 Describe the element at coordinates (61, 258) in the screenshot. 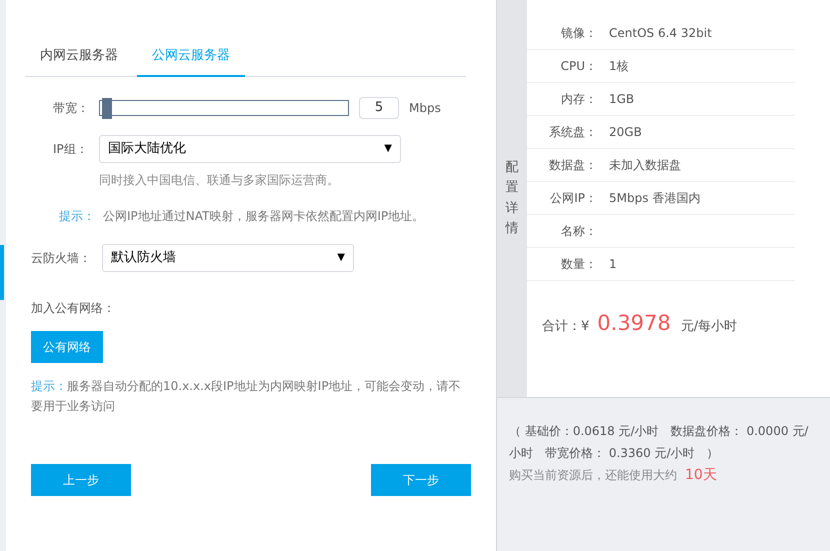

I see `field-label: 云防火墙：` at that location.